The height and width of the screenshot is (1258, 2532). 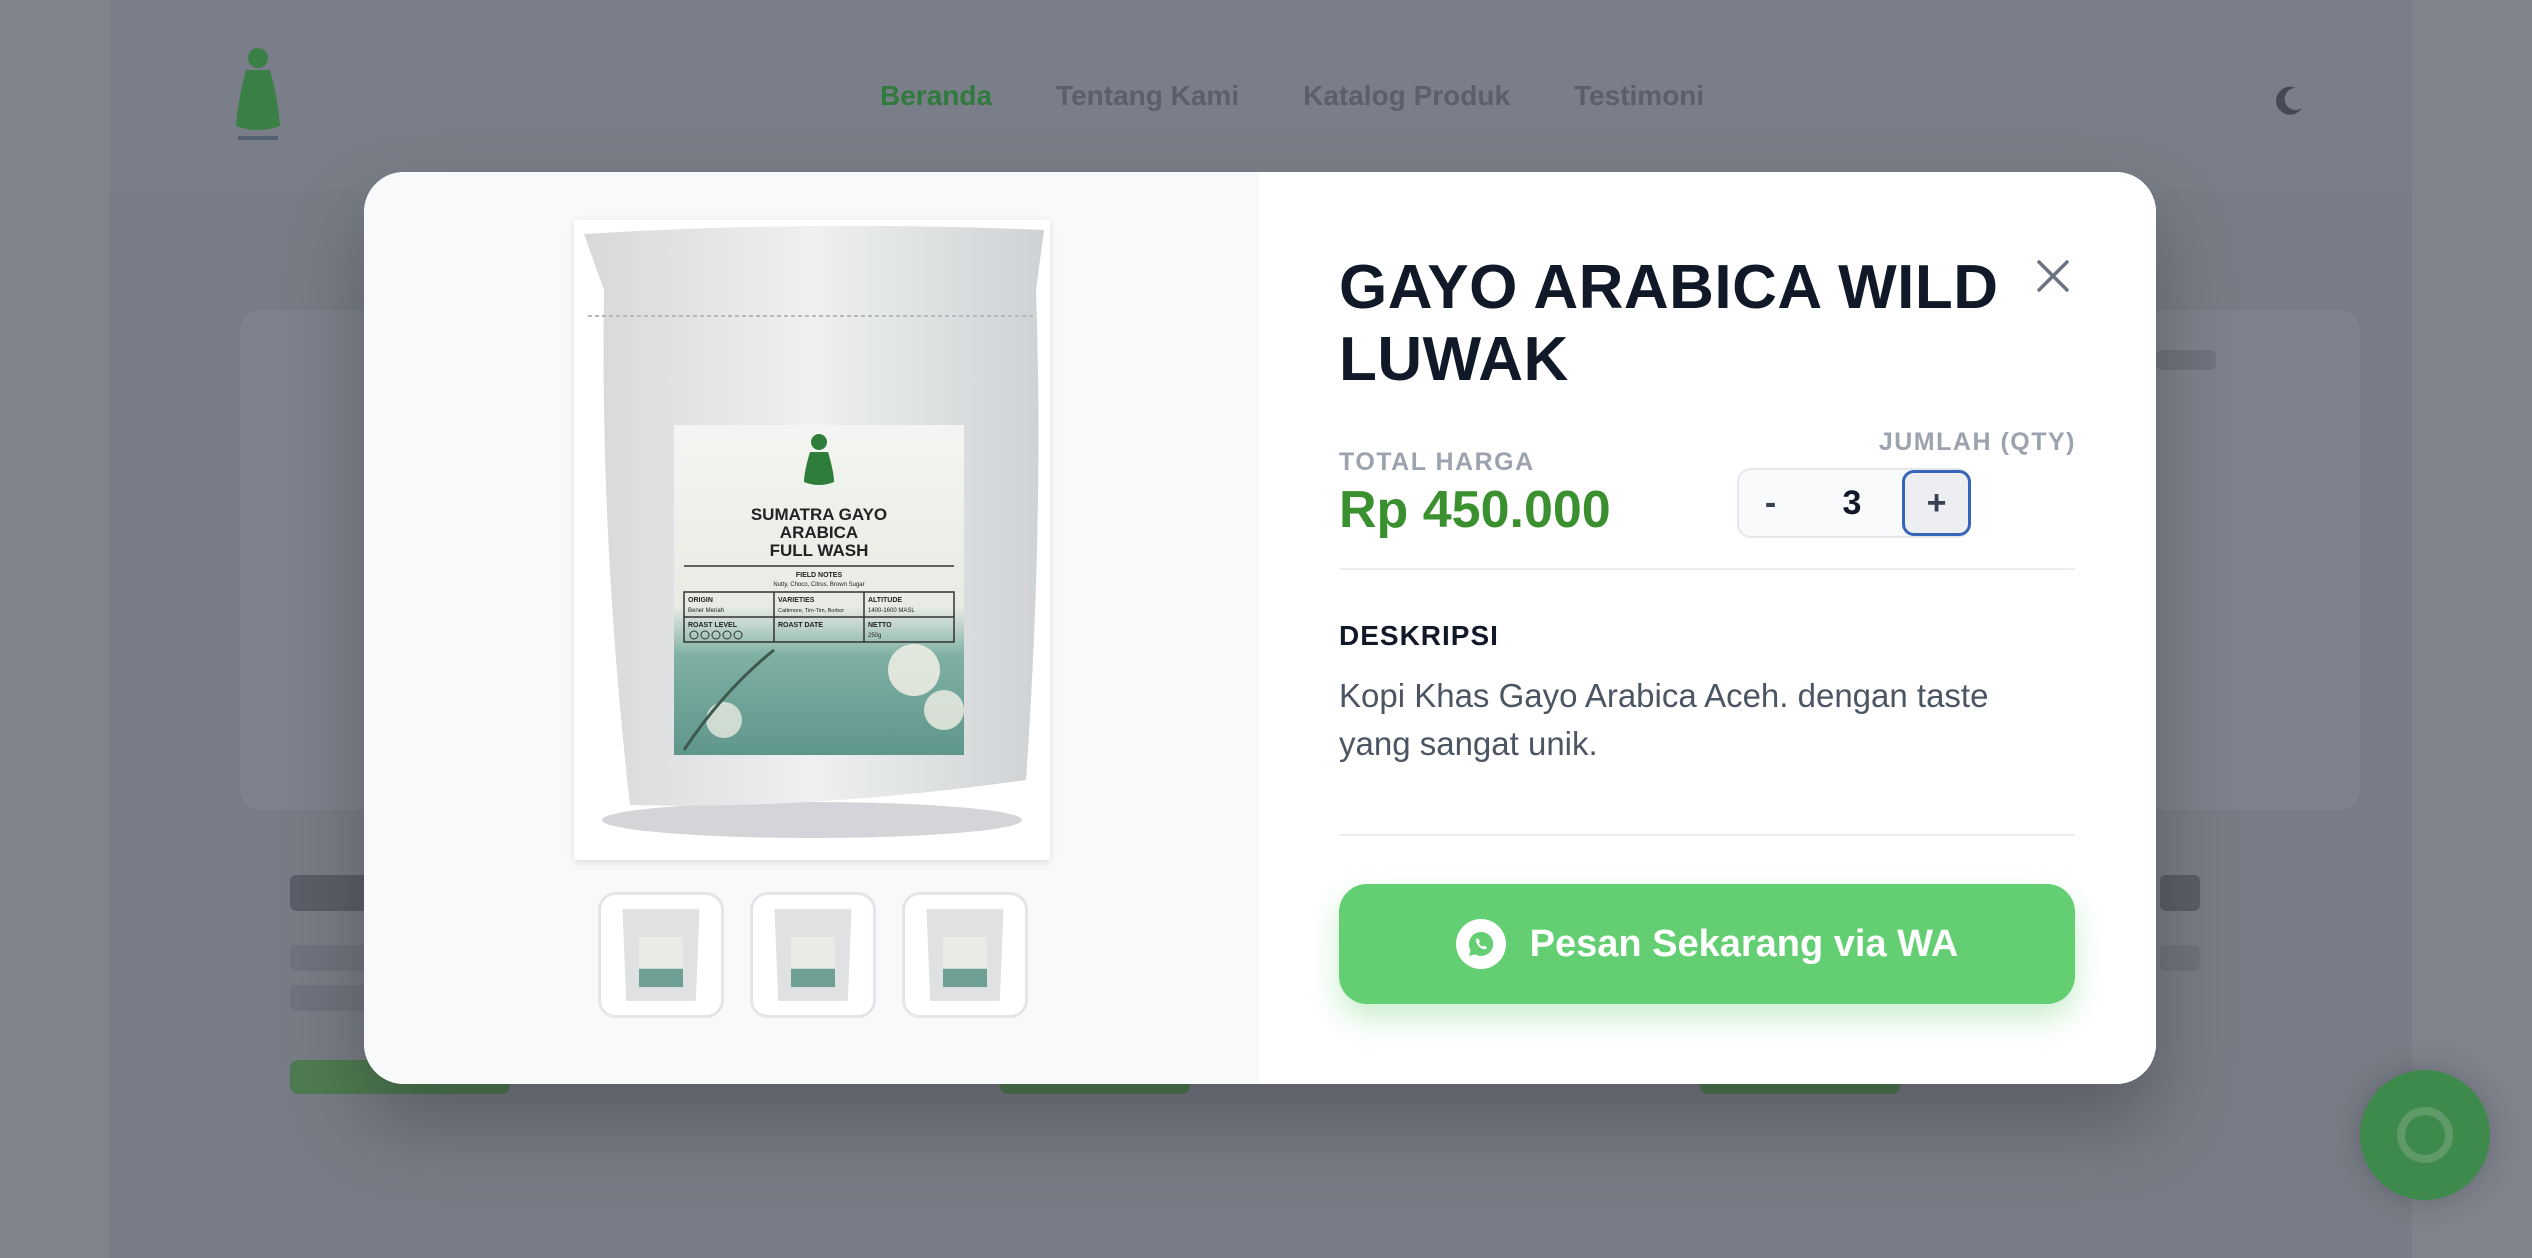 What do you see at coordinates (1770, 503) in the screenshot?
I see `decrease-quantity-button: -` at bounding box center [1770, 503].